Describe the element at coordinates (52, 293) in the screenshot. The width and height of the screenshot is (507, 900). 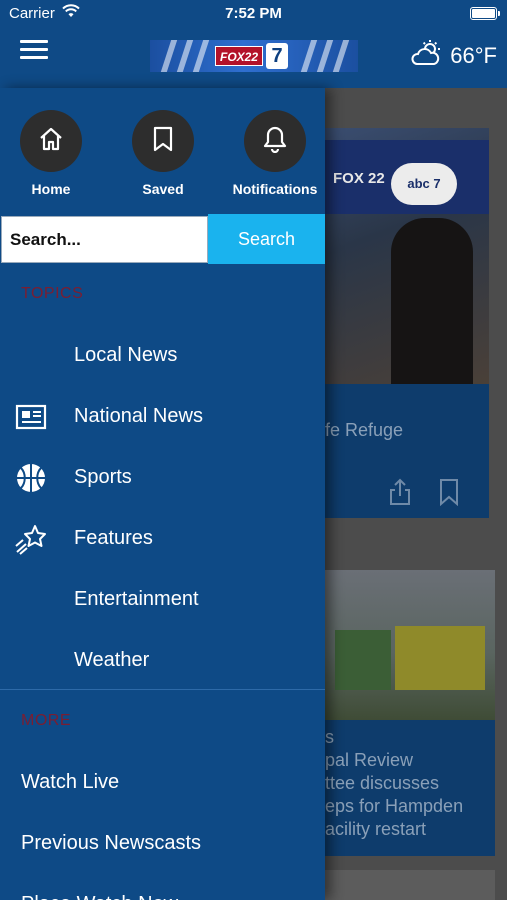
I see `topics-section-title: TOPICS` at that location.